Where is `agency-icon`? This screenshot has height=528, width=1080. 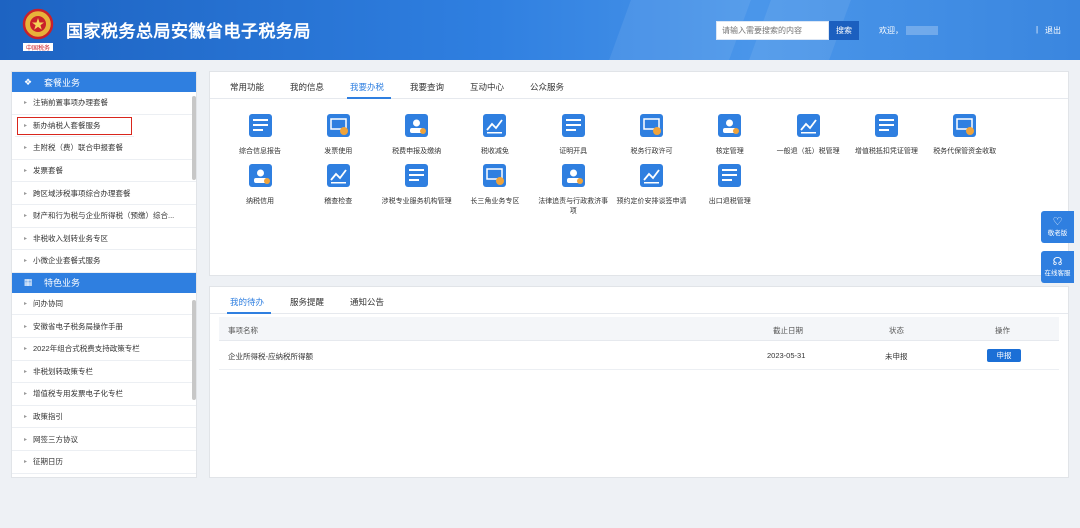 agency-icon is located at coordinates (417, 178).